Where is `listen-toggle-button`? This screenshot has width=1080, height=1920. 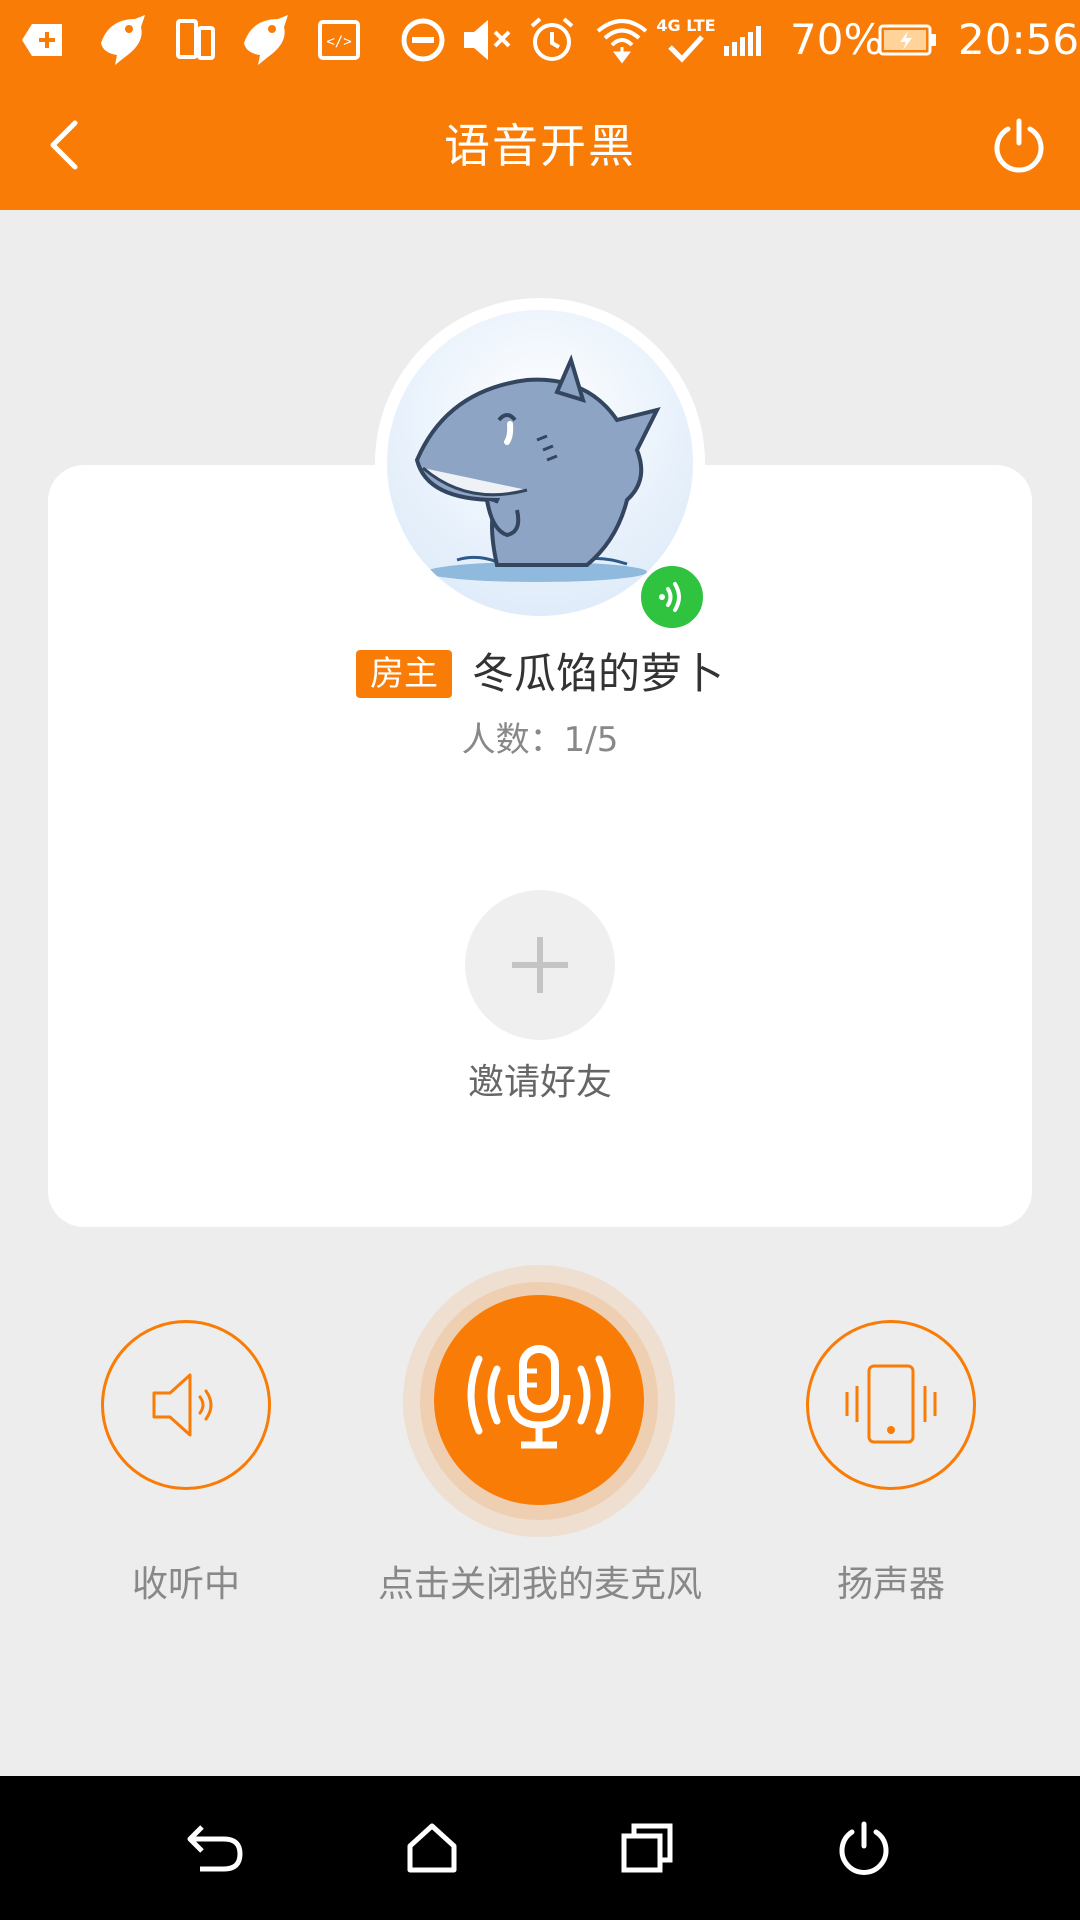 listen-toggle-button is located at coordinates (186, 1405).